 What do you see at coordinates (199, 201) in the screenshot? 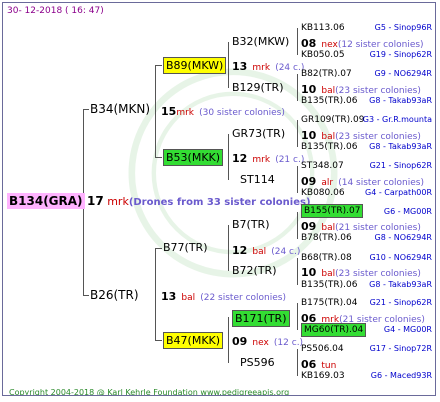
I see `root-drone-note: 17 mrk(Drones from 33 sister colonies)` at bounding box center [199, 201].